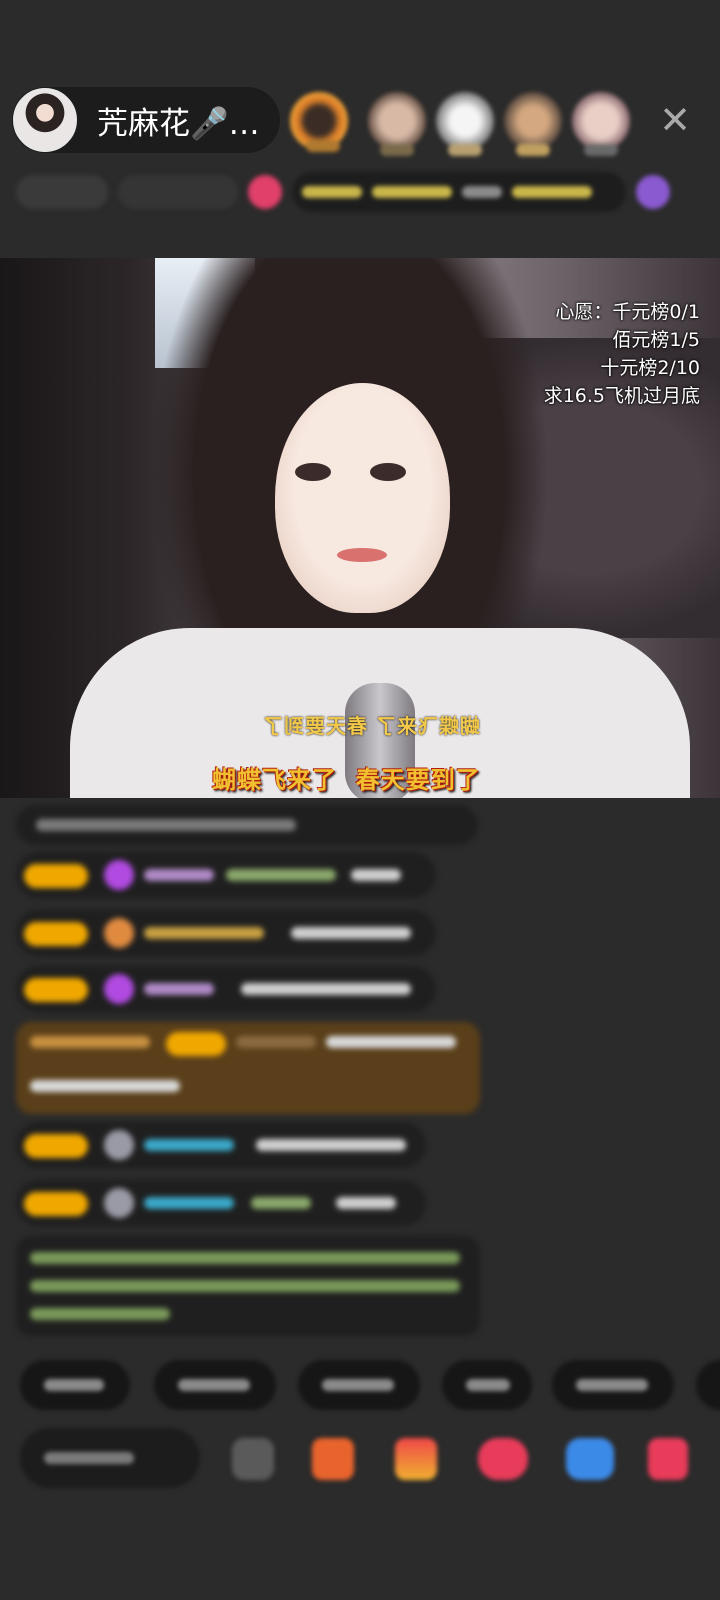  Describe the element at coordinates (362, 555) in the screenshot. I see `lips` at that location.